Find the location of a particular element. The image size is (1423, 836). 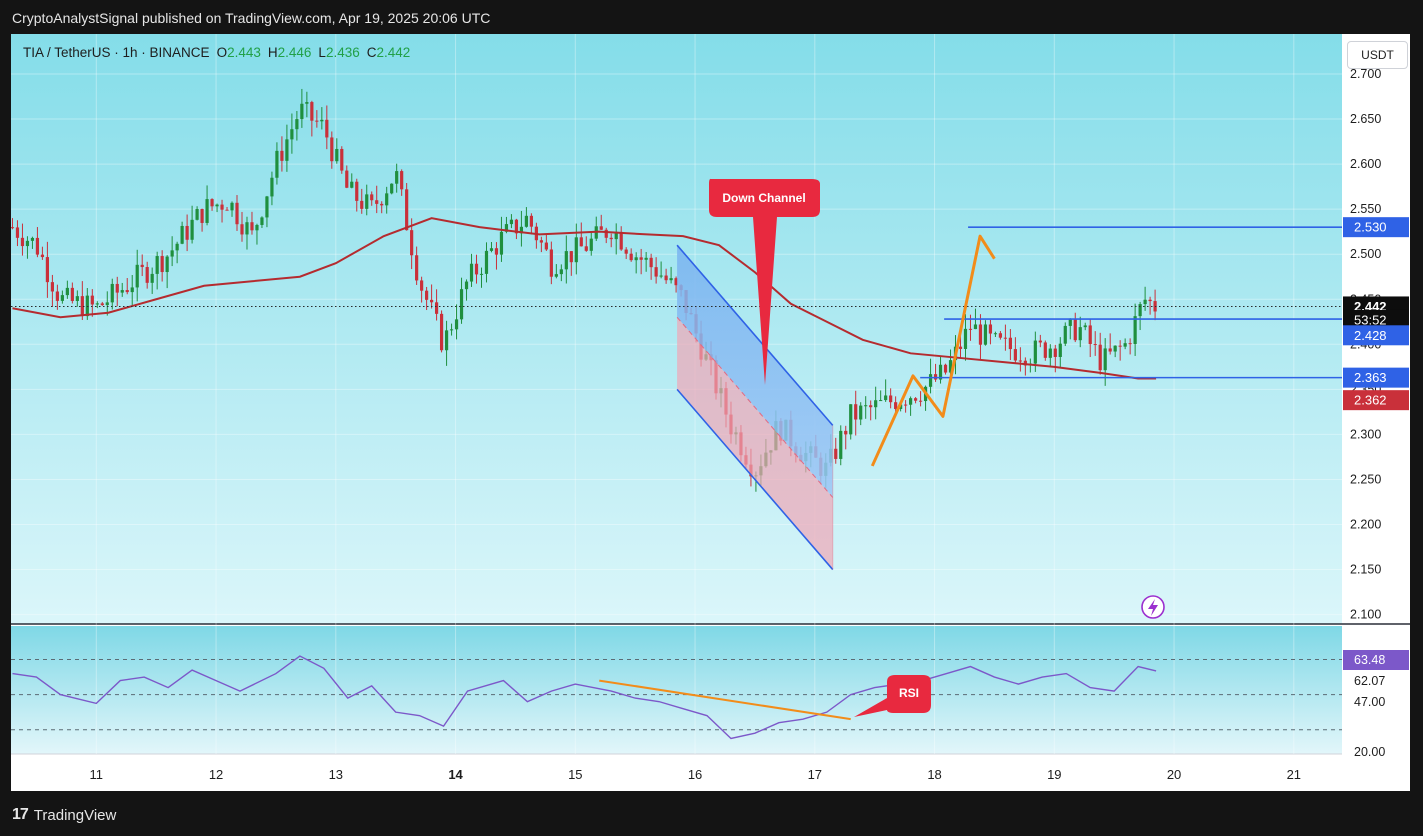

time-tick-9: 20 is located at coordinates (1174, 774).